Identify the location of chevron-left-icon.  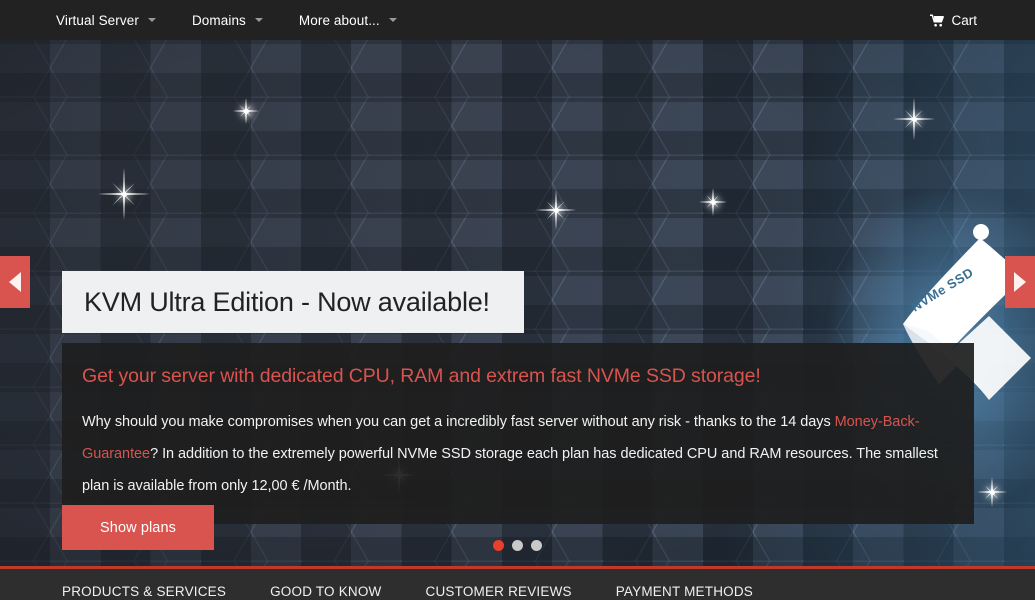
(15, 282).